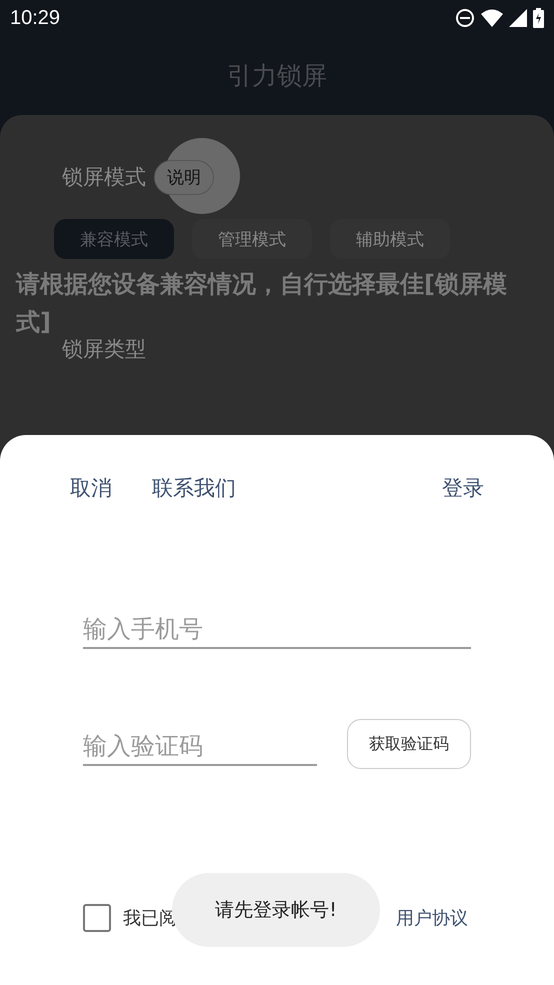 This screenshot has height=985, width=554. Describe the element at coordinates (465, 18) in the screenshot. I see `do-not-disturb-icon` at that location.